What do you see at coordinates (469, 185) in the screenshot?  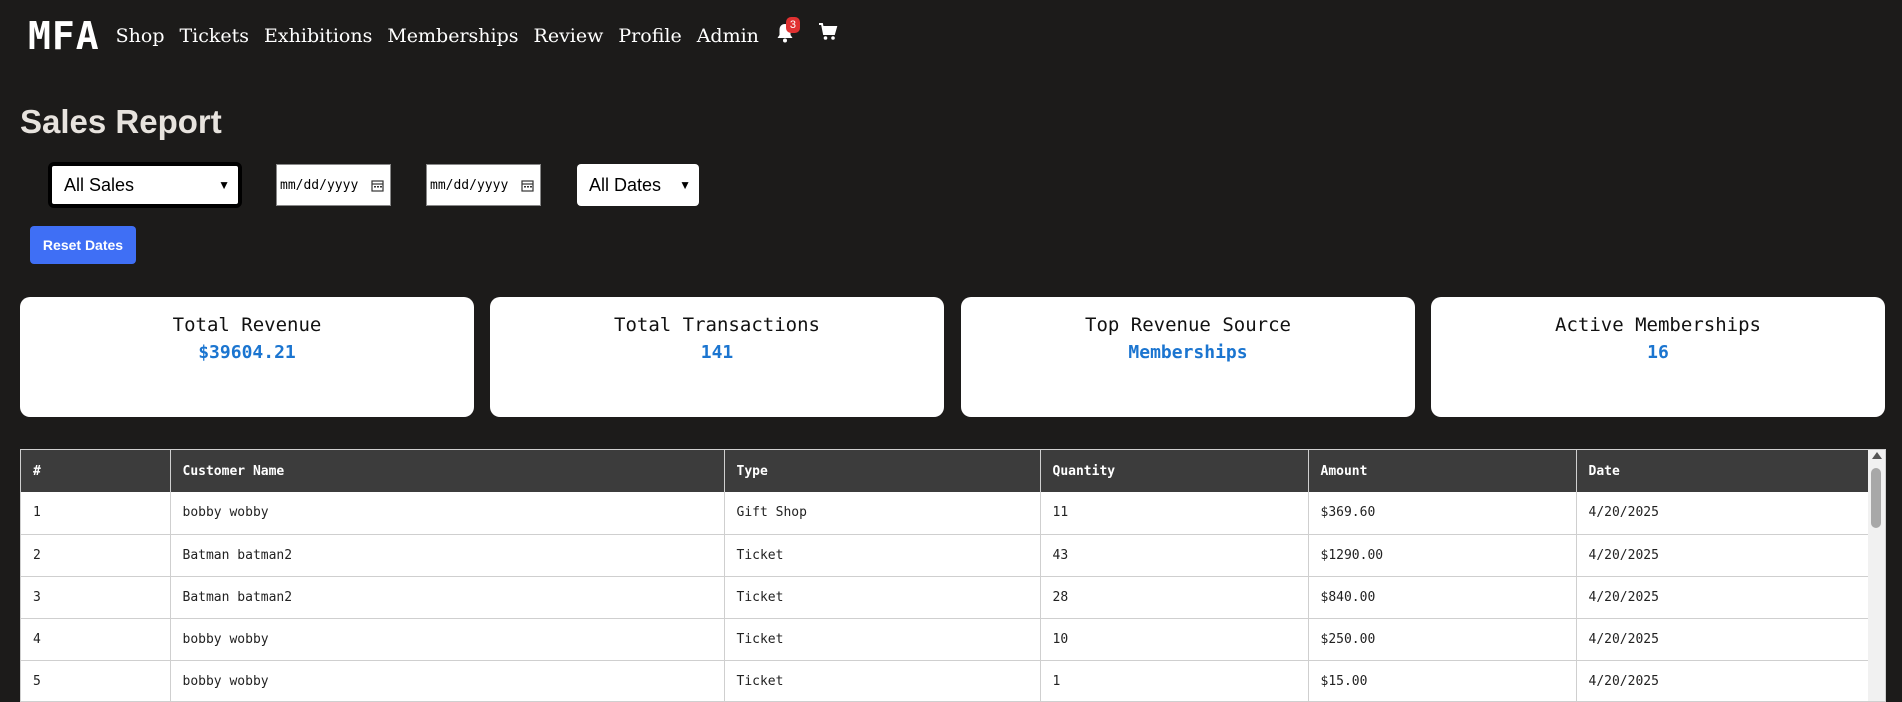 I see `end-date-placeholder: mm/dd/yyyy` at bounding box center [469, 185].